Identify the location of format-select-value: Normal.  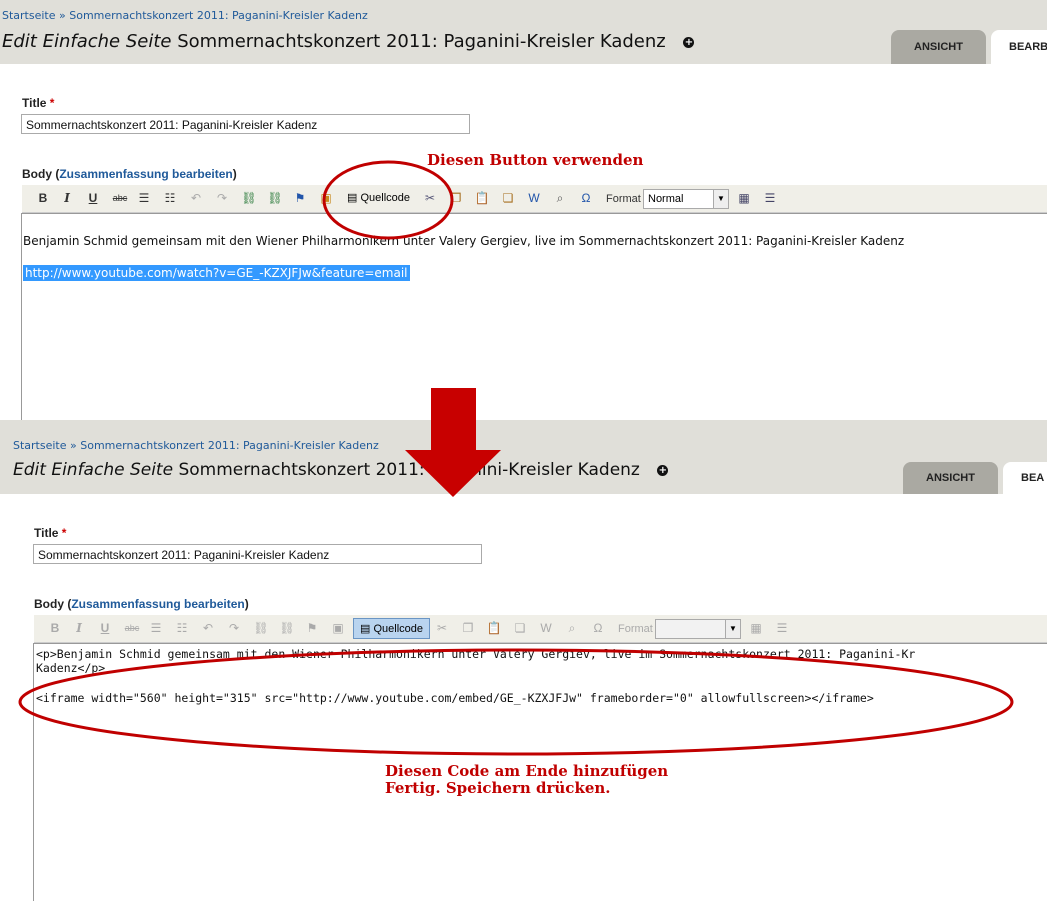
(666, 199).